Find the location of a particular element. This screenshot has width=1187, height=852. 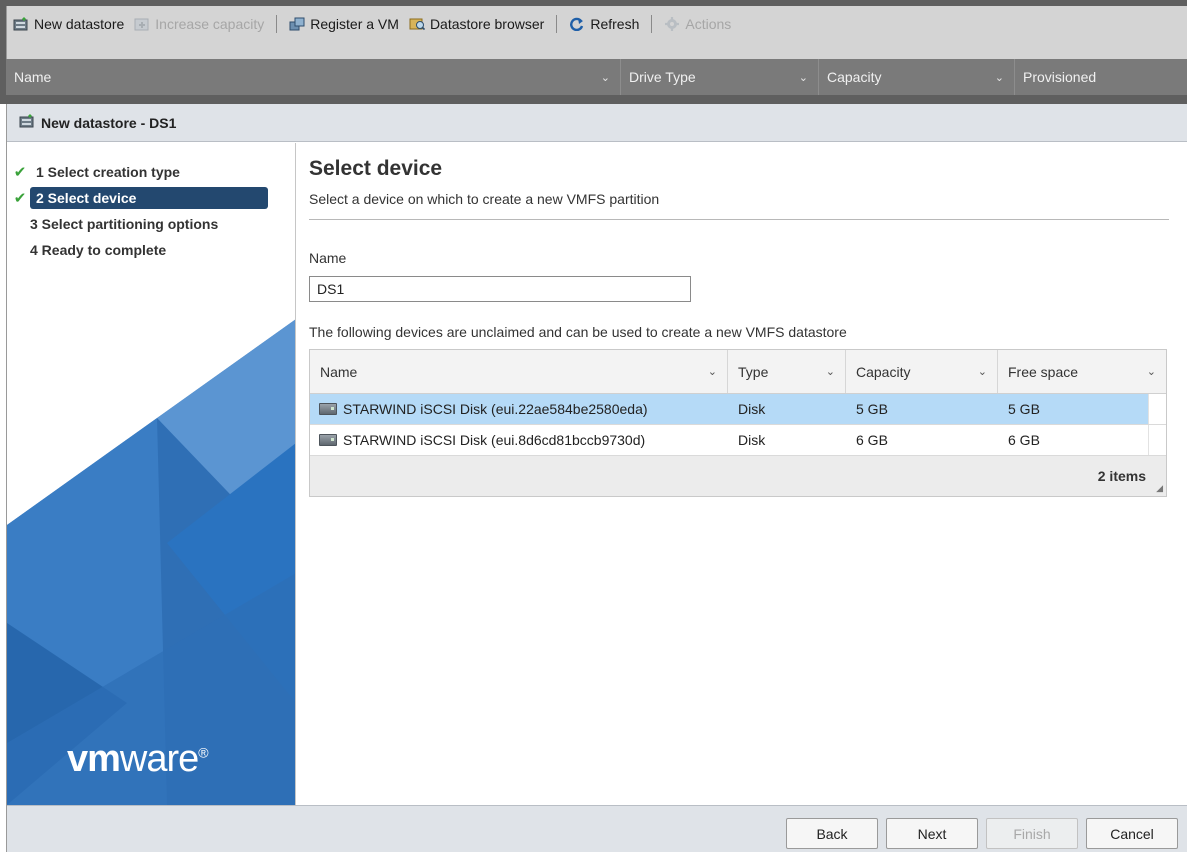

background-column-header: Name ⌄ Drive Type ⌄ Capacity ⌄ Provisioned is located at coordinates (596, 77).